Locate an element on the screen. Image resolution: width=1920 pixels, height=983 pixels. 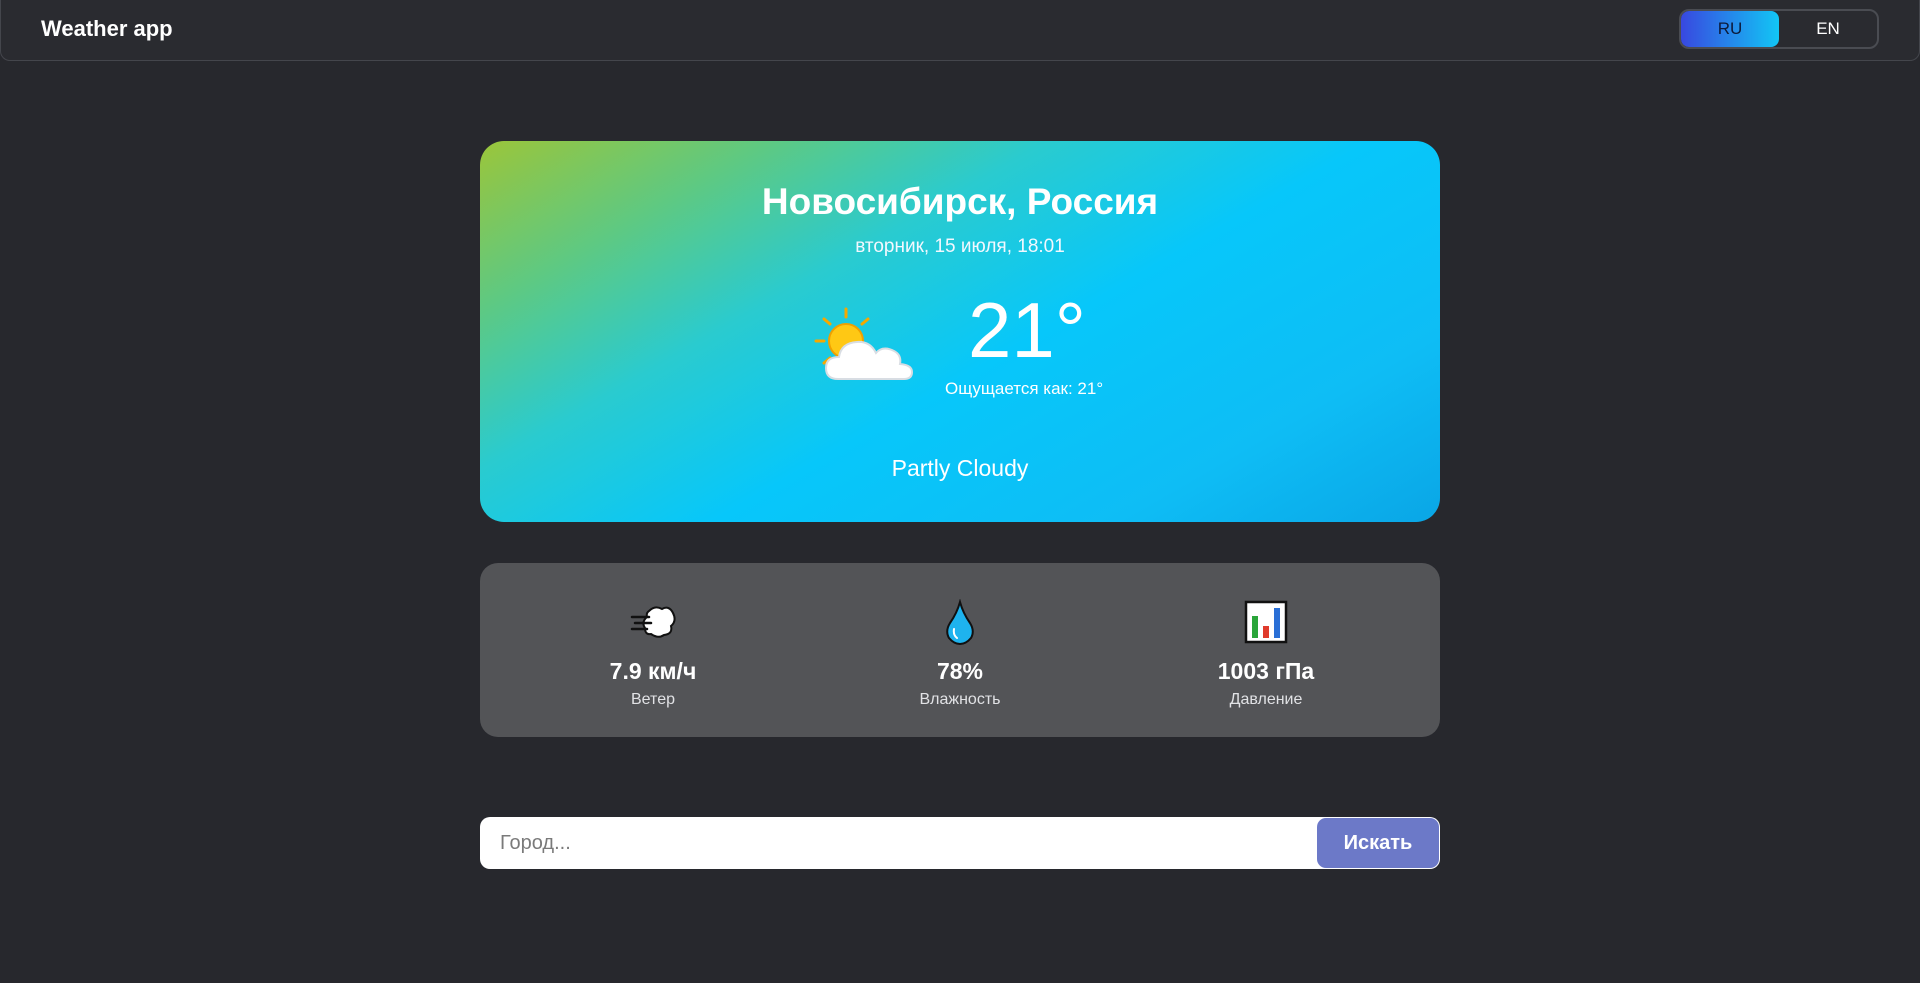
partly-cloudy-icon is located at coordinates (864, 343).